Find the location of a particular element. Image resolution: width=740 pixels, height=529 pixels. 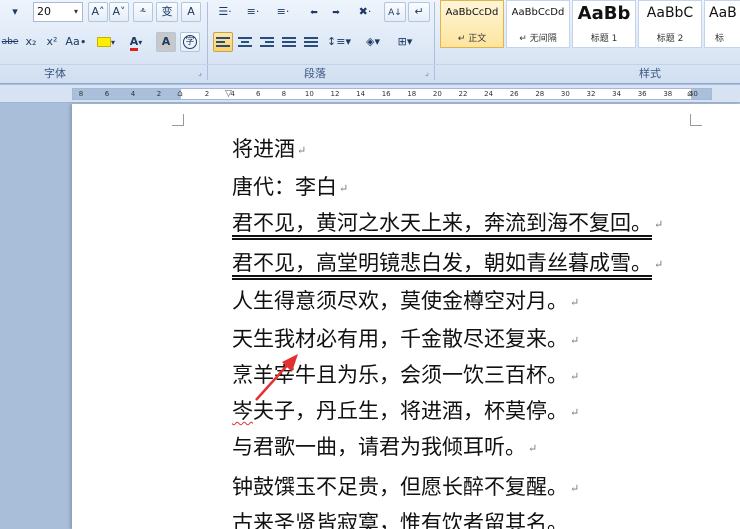

ruler-tick-label: 4 is located at coordinates (133, 94).